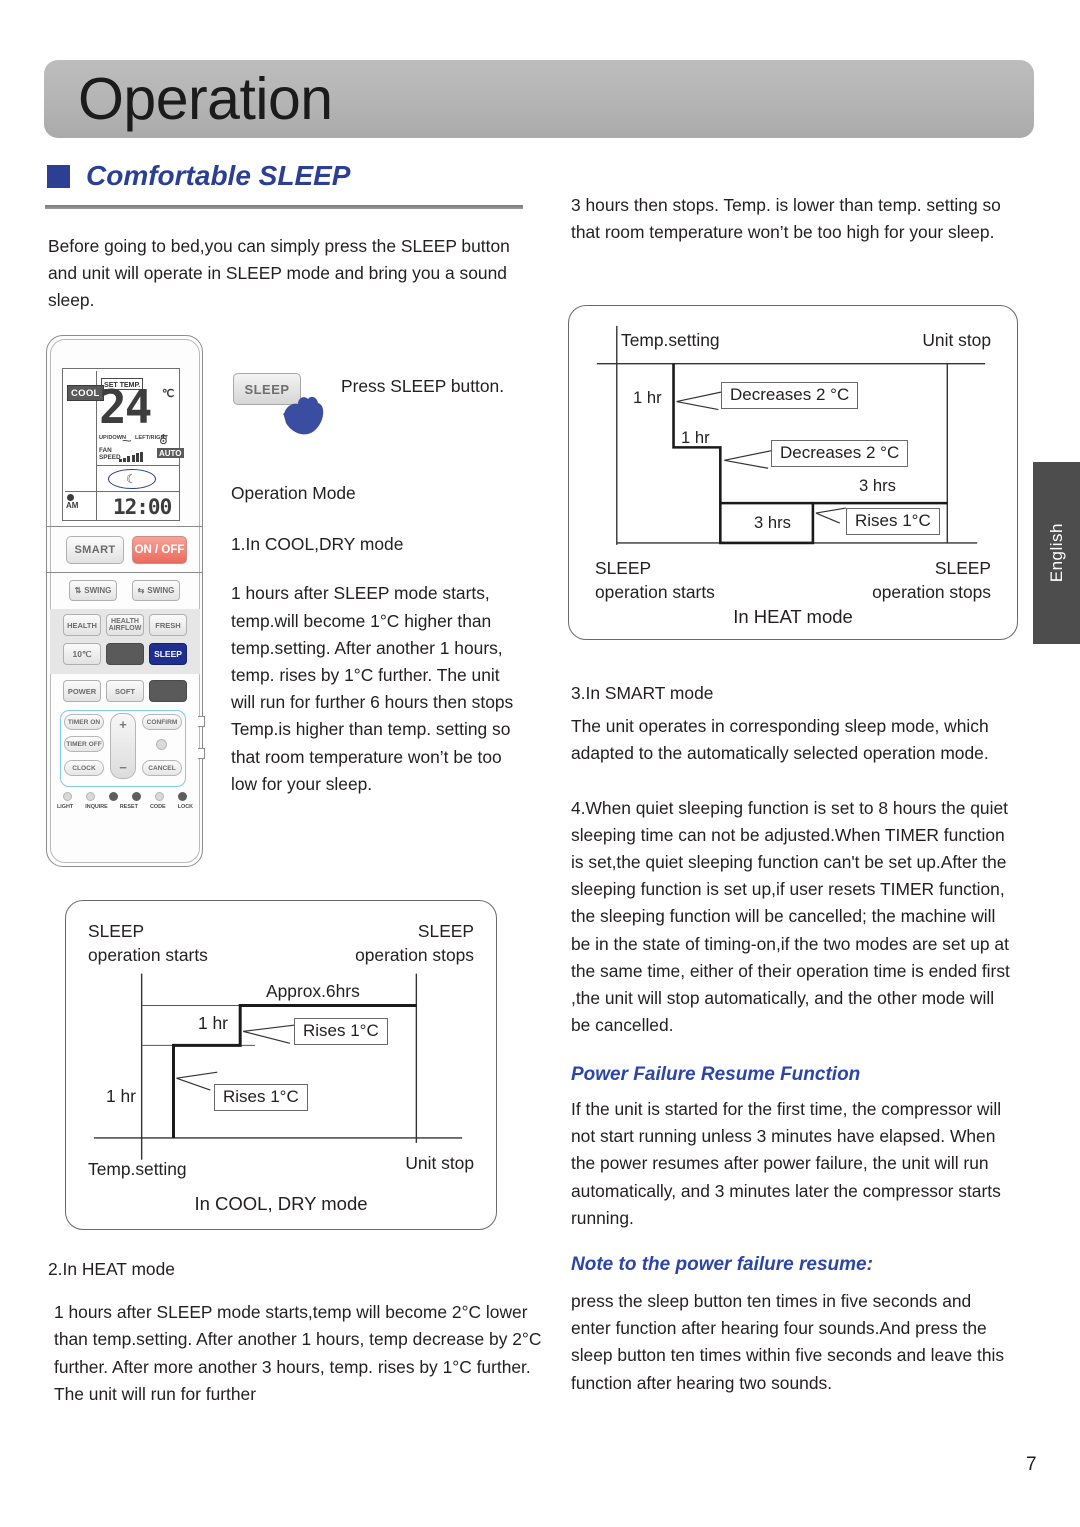 The width and height of the screenshot is (1080, 1527). What do you see at coordinates (84, 744) in the screenshot?
I see `remote-timer-off-button: TIMER OFF` at bounding box center [84, 744].